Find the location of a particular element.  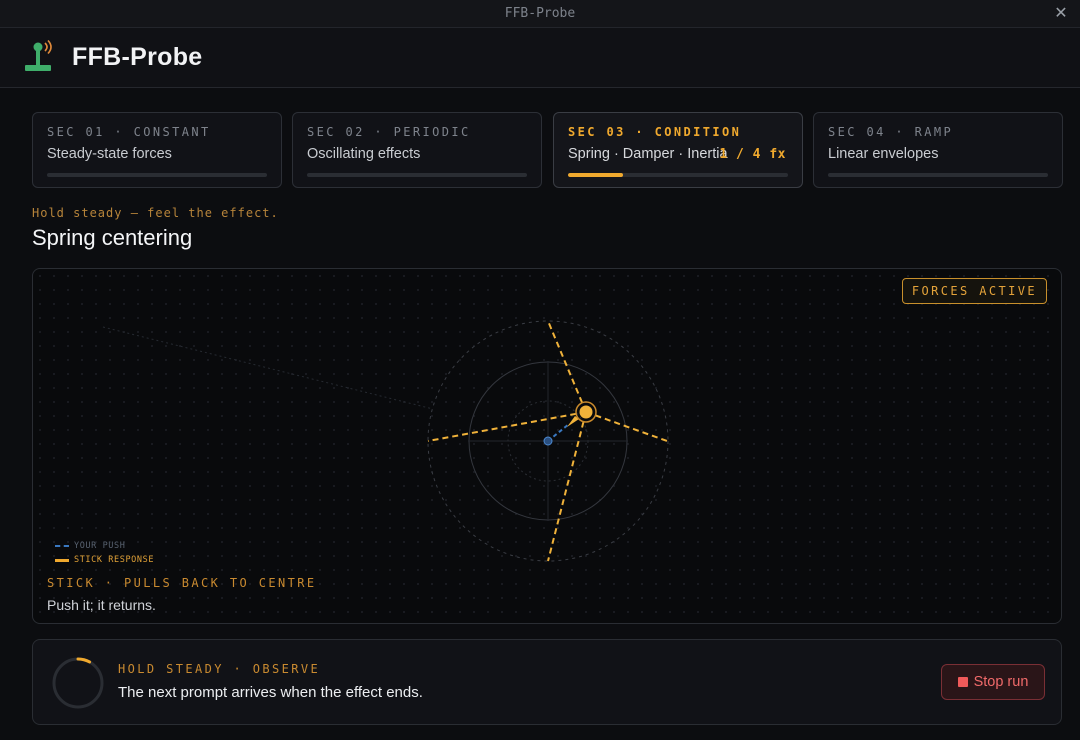

app-header: FFB-Probe is located at coordinates (540, 58).